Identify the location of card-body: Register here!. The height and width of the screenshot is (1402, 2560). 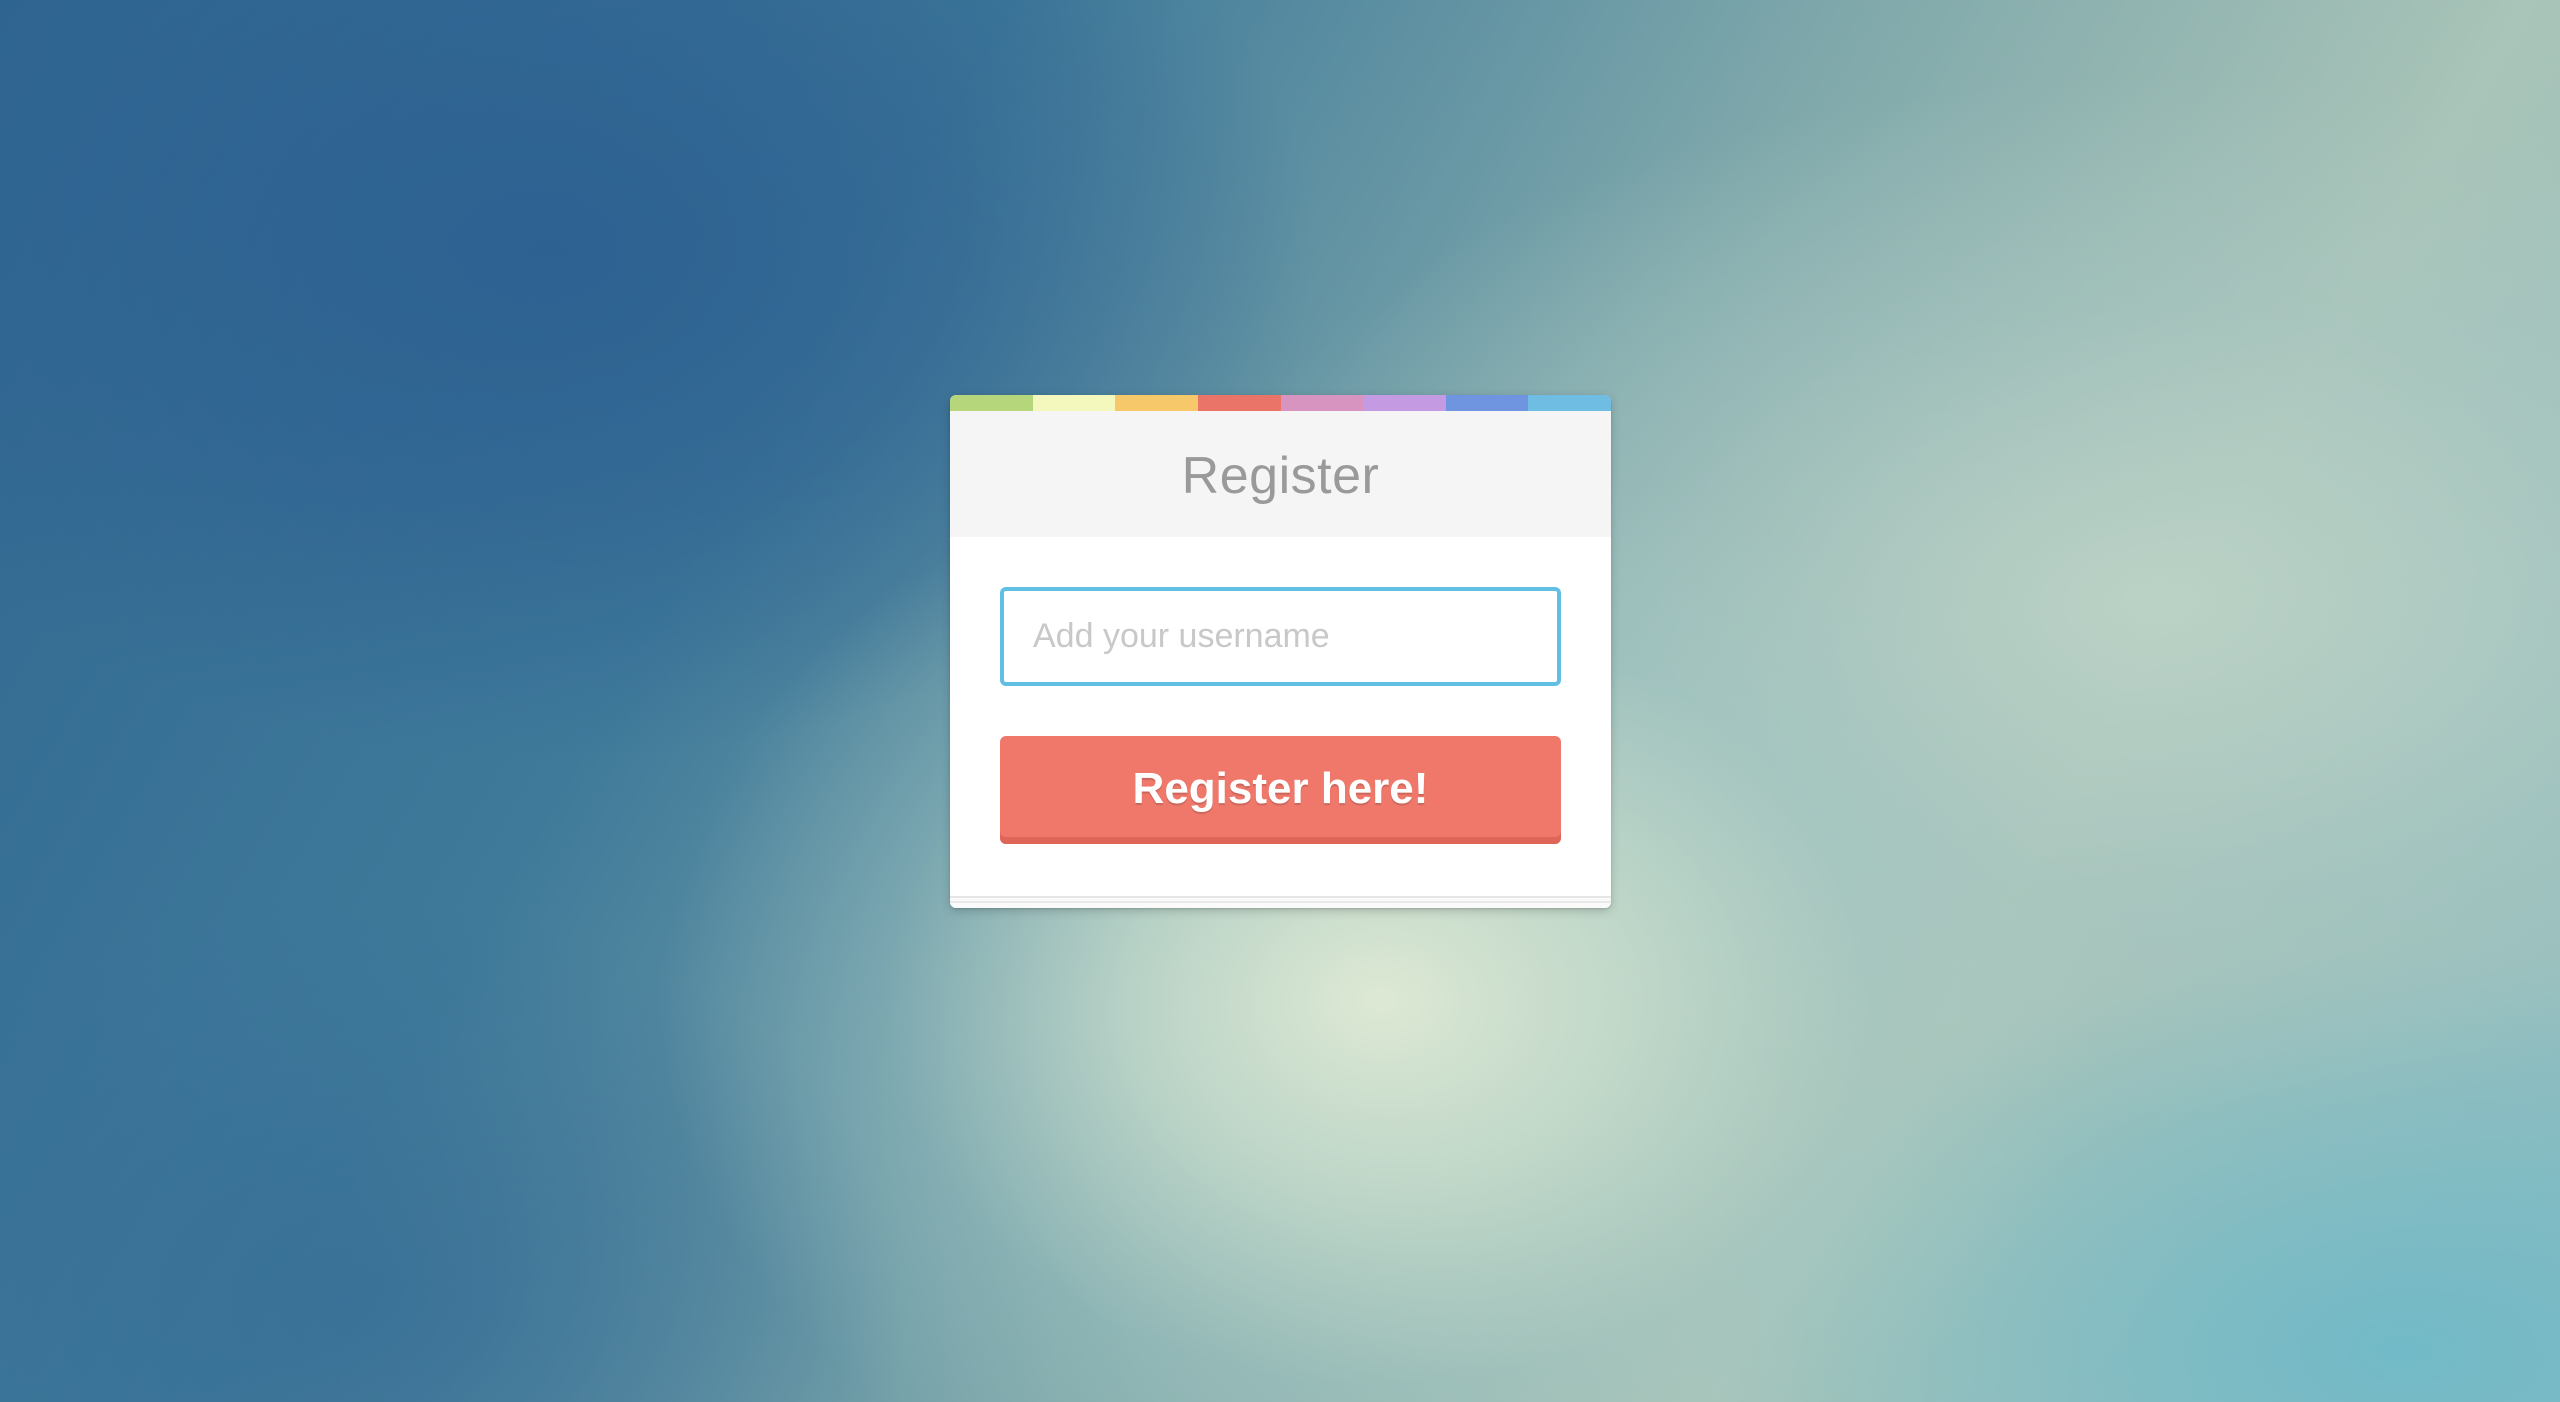
(1280, 690).